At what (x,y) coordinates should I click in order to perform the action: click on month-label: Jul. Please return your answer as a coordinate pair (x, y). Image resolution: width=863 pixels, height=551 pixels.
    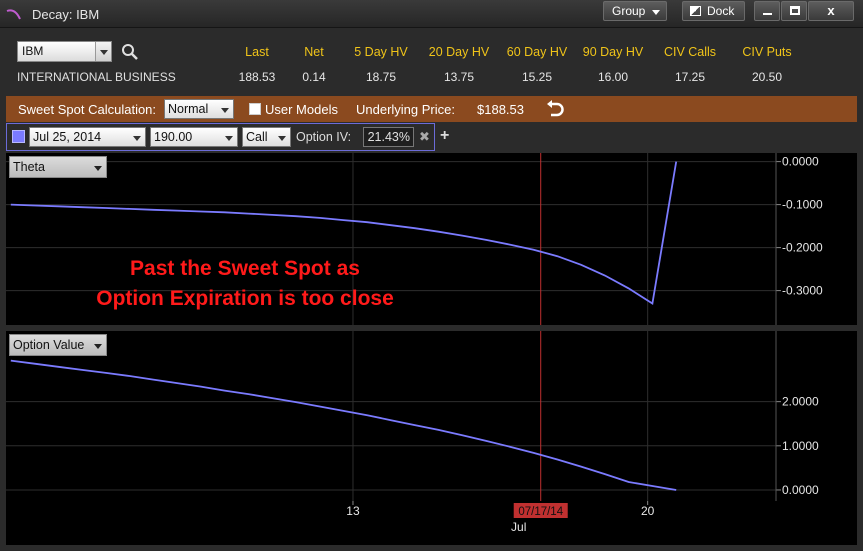
    Looking at the image, I should click on (518, 527).